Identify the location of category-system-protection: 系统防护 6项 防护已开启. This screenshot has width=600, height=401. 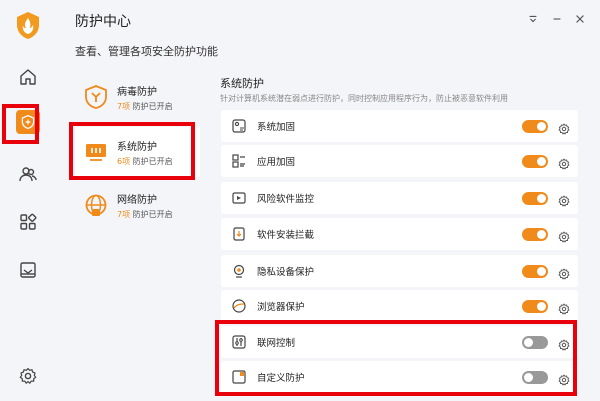
(137, 152).